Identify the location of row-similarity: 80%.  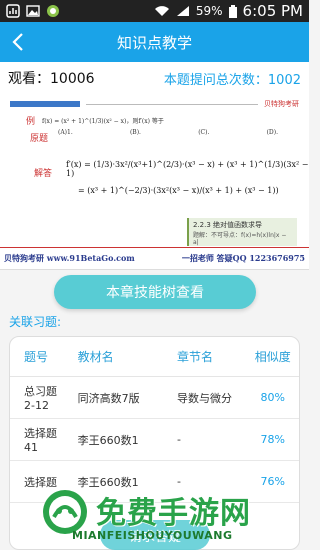
(272, 397).